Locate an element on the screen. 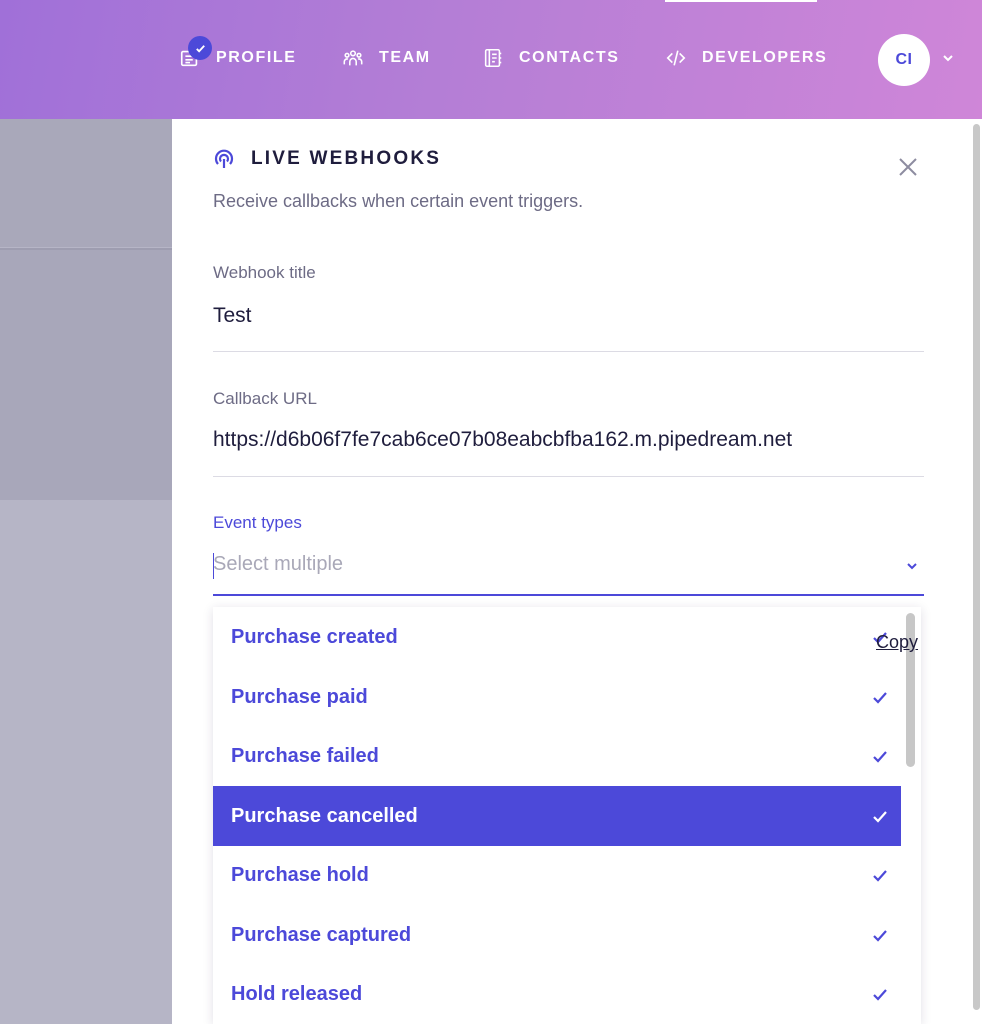 Image resolution: width=982 pixels, height=1024 pixels. active-tab-indicator is located at coordinates (741, 1).